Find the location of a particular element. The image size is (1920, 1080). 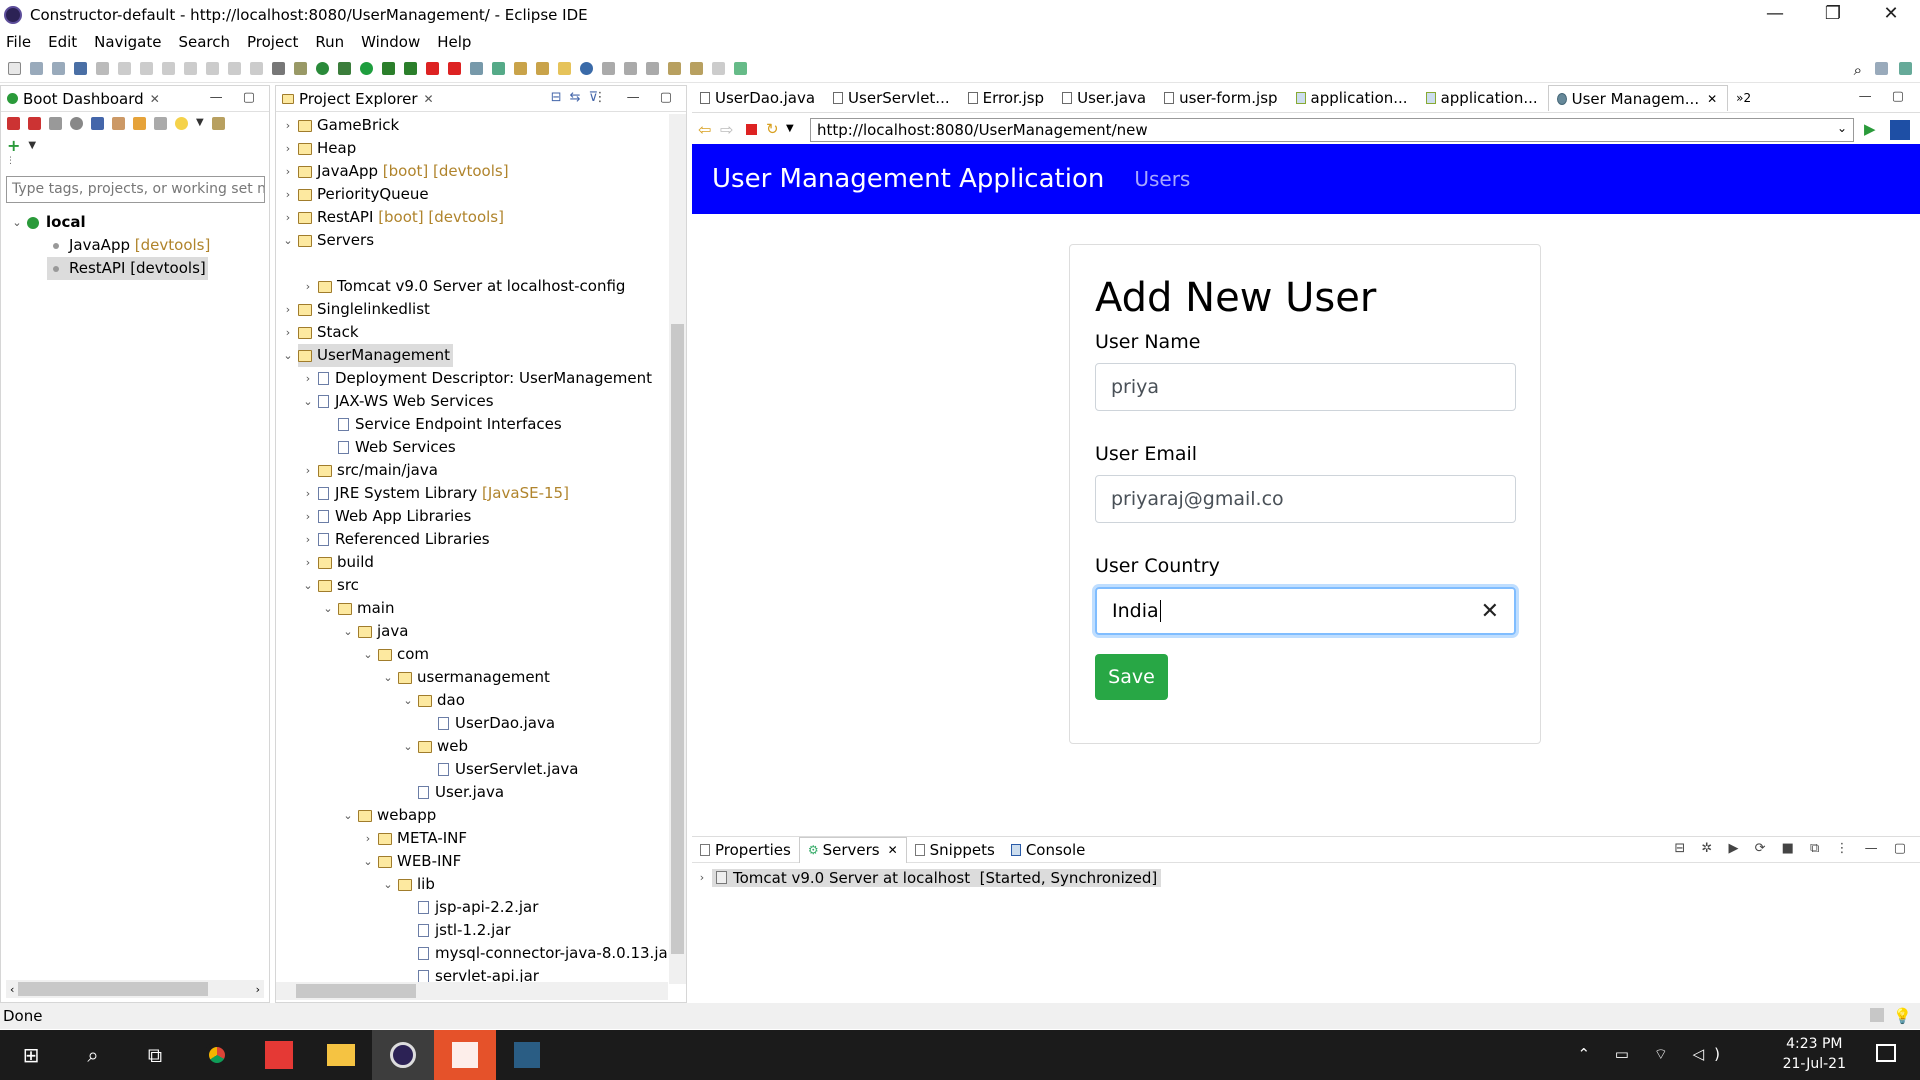

tree-item-servers: ⌄ Servers is located at coordinates (481, 240).